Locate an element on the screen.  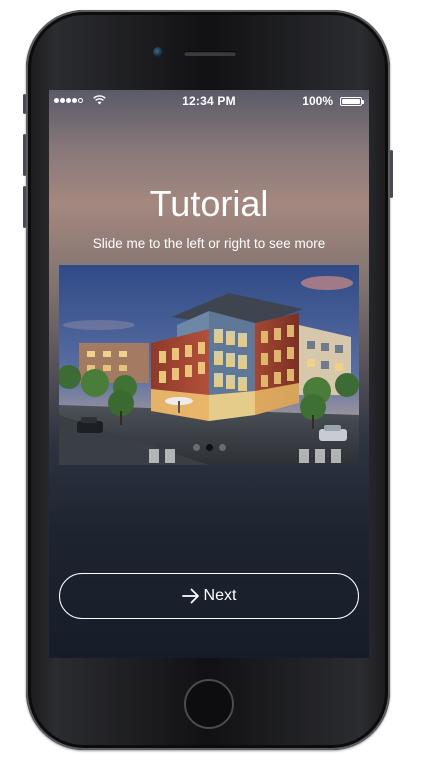
next-button: Next is located at coordinates (209, 596).